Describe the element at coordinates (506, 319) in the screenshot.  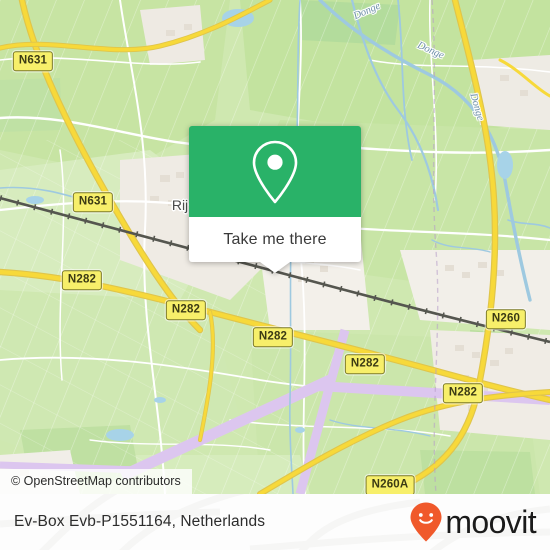
I see `road-shield-n260: N260` at that location.